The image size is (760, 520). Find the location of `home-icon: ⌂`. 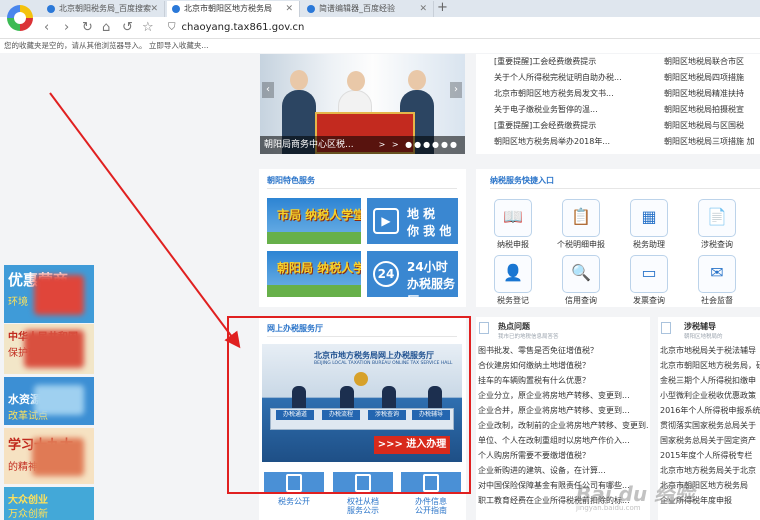

home-icon: ⌂ is located at coordinates (106, 28).